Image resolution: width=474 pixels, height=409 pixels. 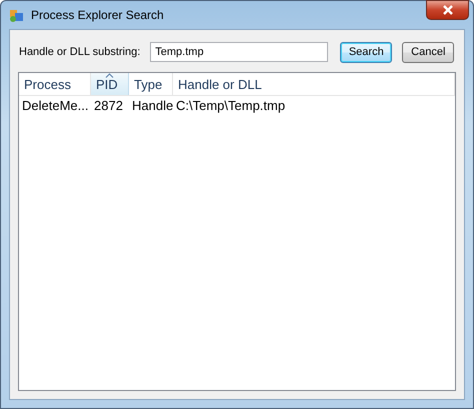 I want to click on column-header: Type, so click(x=151, y=84).